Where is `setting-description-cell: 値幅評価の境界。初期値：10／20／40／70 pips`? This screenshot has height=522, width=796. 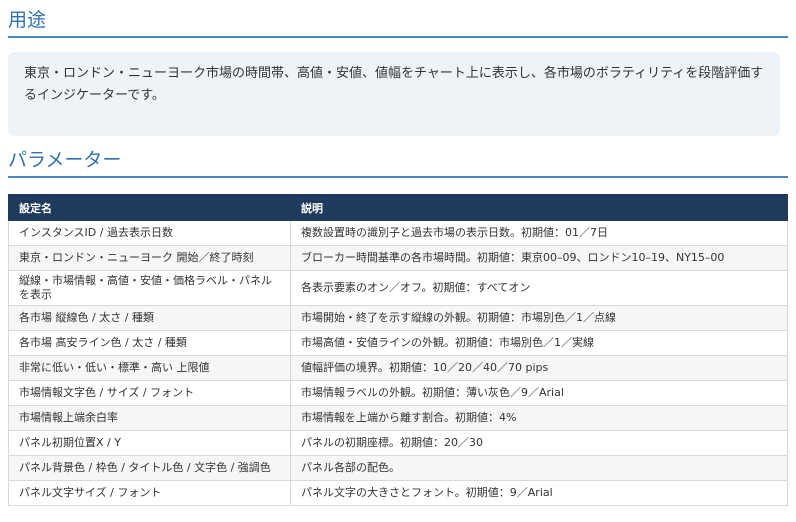 setting-description-cell: 値幅評価の境界。初期値：10／20／40／70 pips is located at coordinates (539, 368).